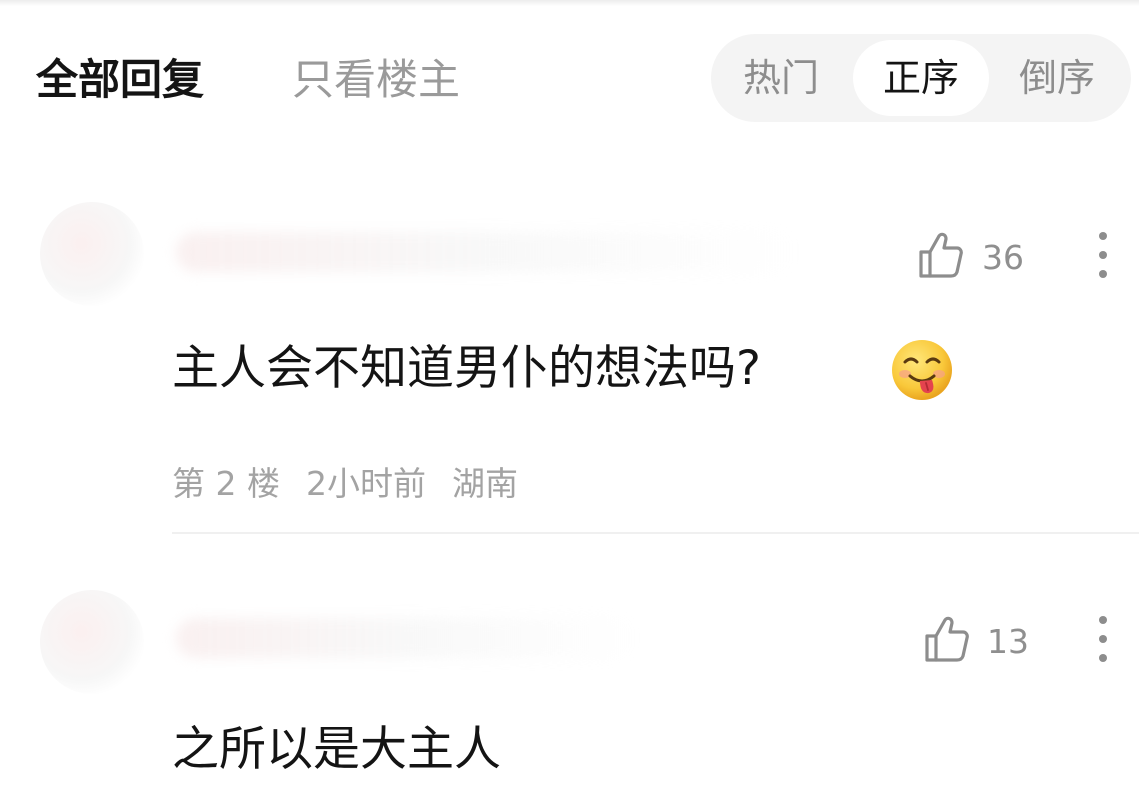 The width and height of the screenshot is (1139, 799). Describe the element at coordinates (1003, 257) in the screenshot. I see `like-count: 36` at that location.